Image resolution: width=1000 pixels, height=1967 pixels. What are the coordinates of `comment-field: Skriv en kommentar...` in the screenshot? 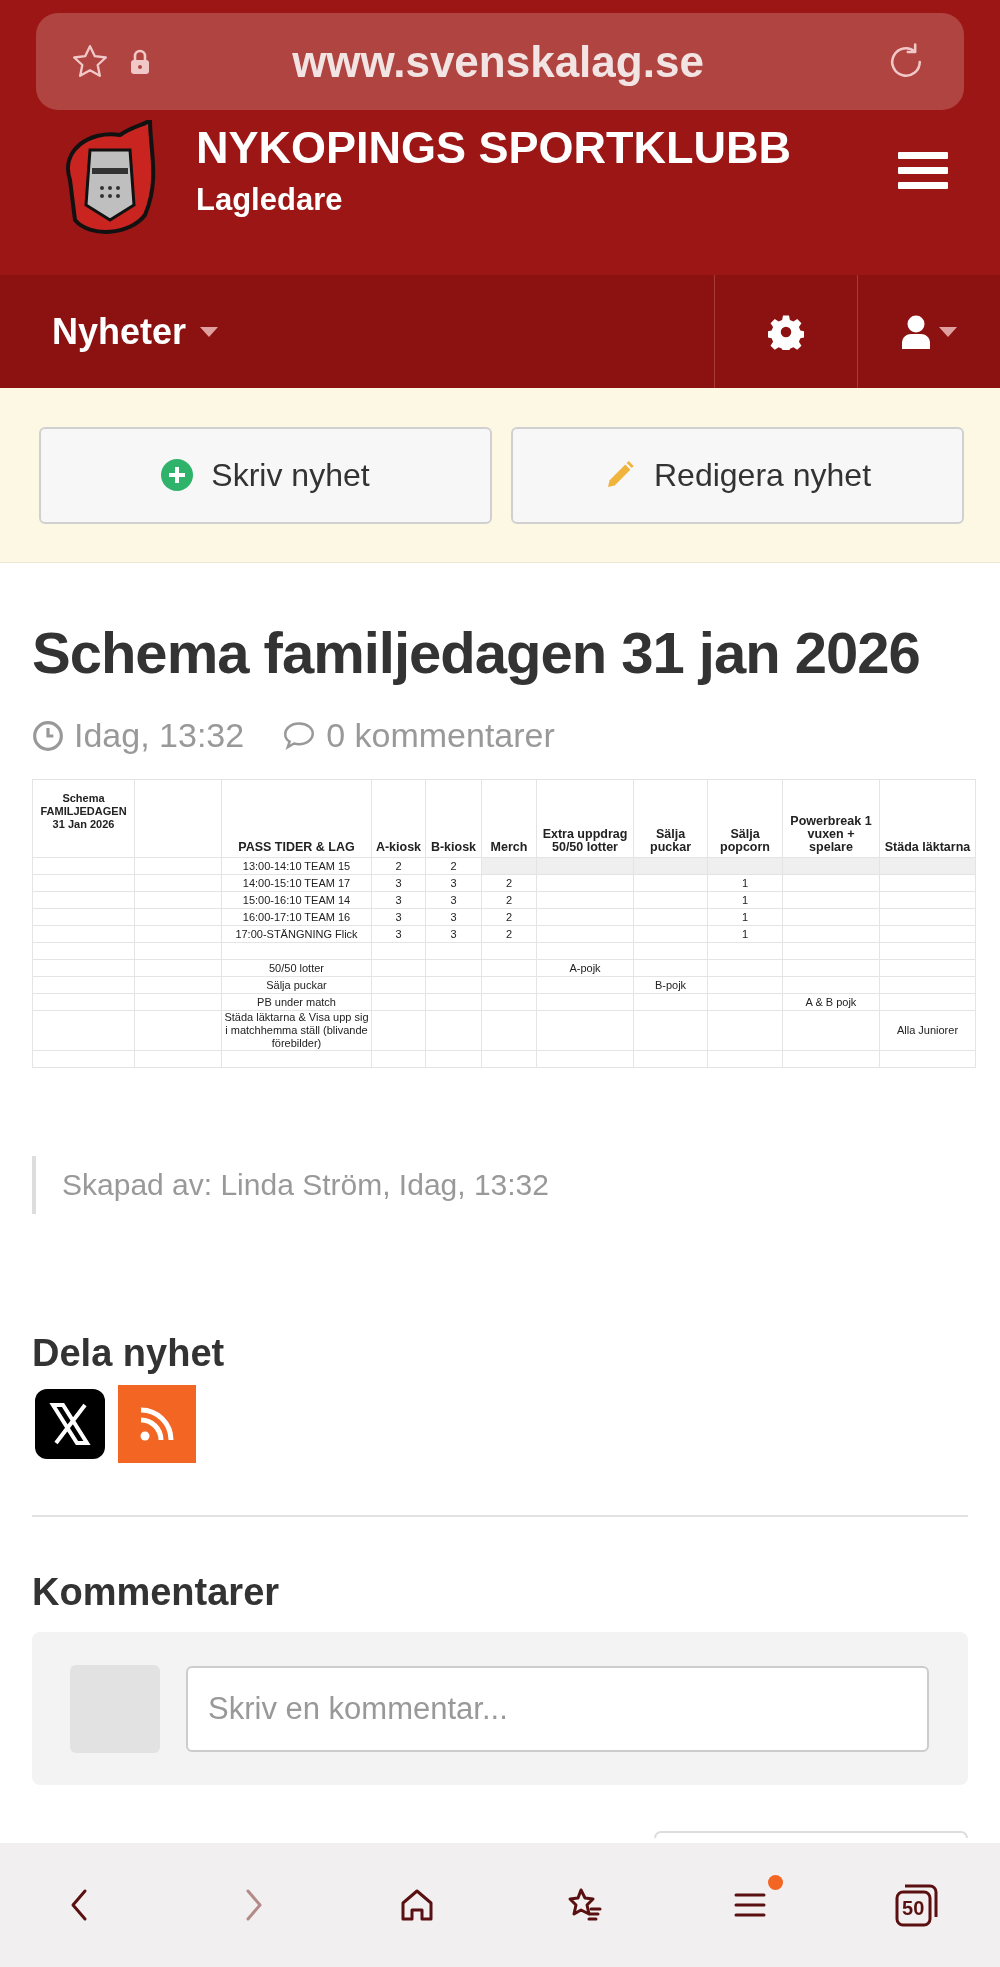 It's located at (557, 1708).